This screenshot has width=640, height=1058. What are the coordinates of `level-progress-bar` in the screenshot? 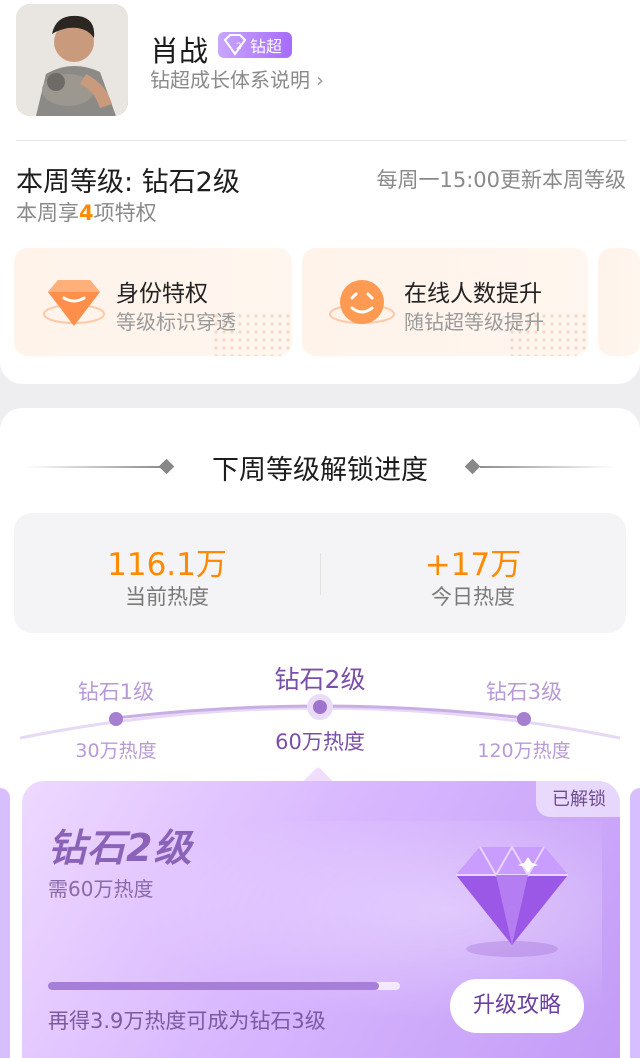 It's located at (224, 986).